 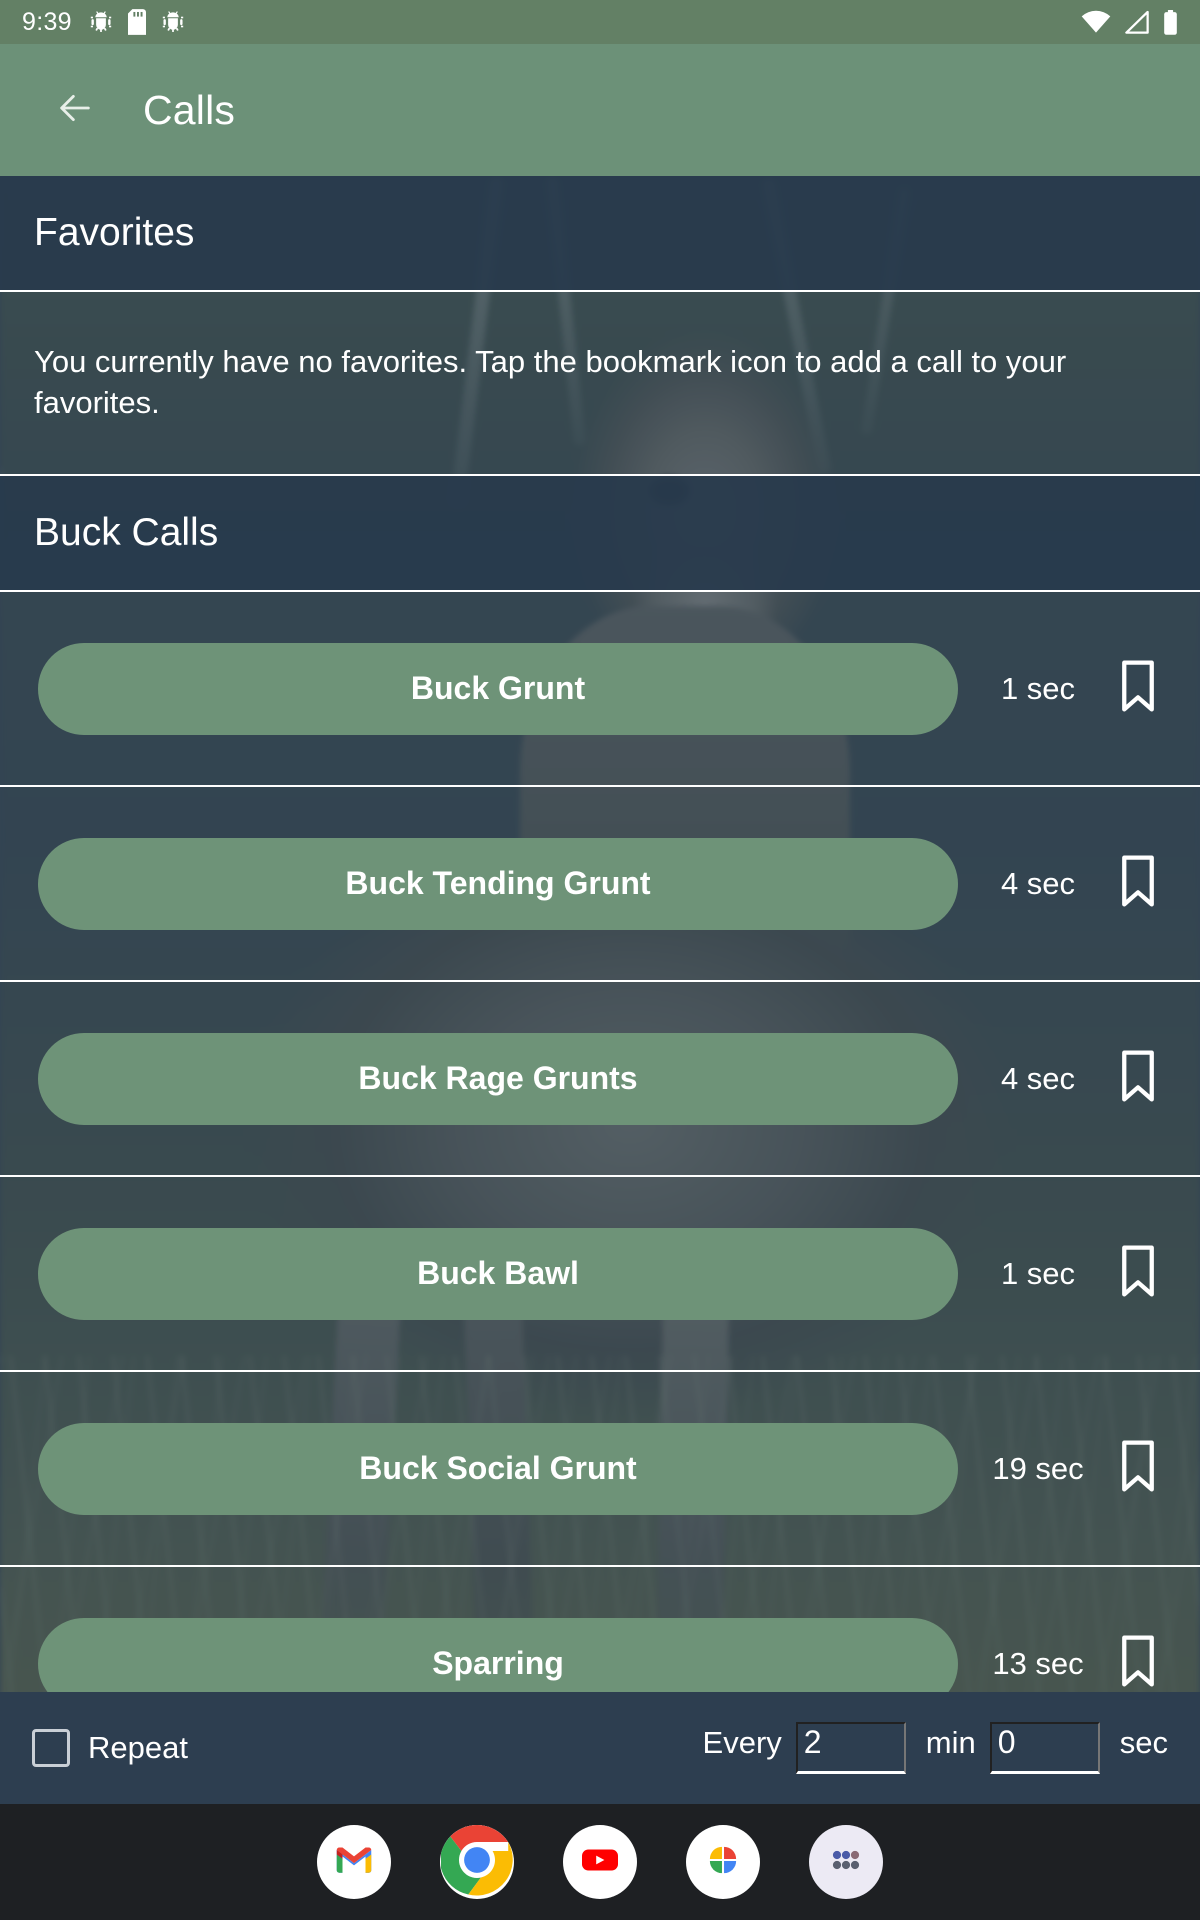 I want to click on favorites-header-label: Favorites, so click(x=114, y=232).